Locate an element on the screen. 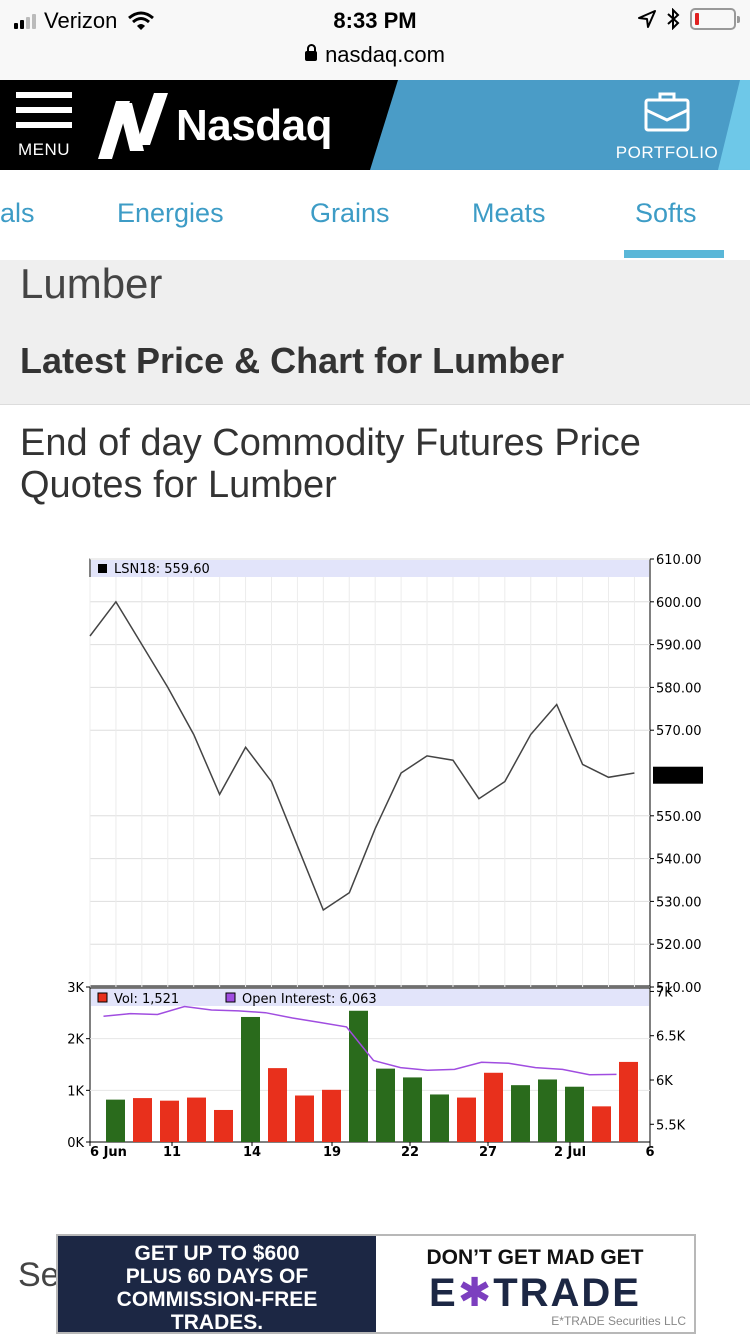  volume-y-tick-label: 2K is located at coordinates (75, 1040).